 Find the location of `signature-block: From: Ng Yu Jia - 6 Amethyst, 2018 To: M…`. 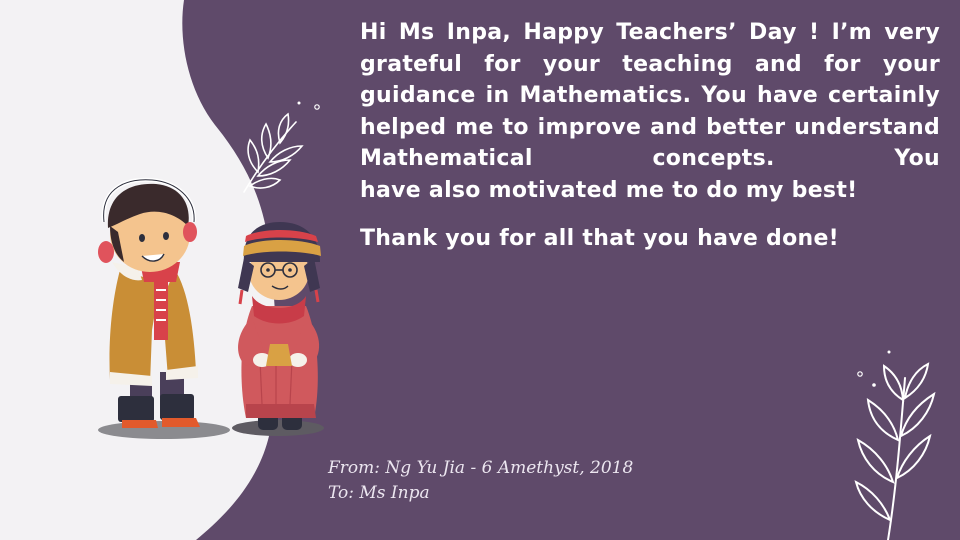

signature-block: From: Ng Yu Jia - 6 Amethyst, 2018 To: M… is located at coordinates (480, 481).